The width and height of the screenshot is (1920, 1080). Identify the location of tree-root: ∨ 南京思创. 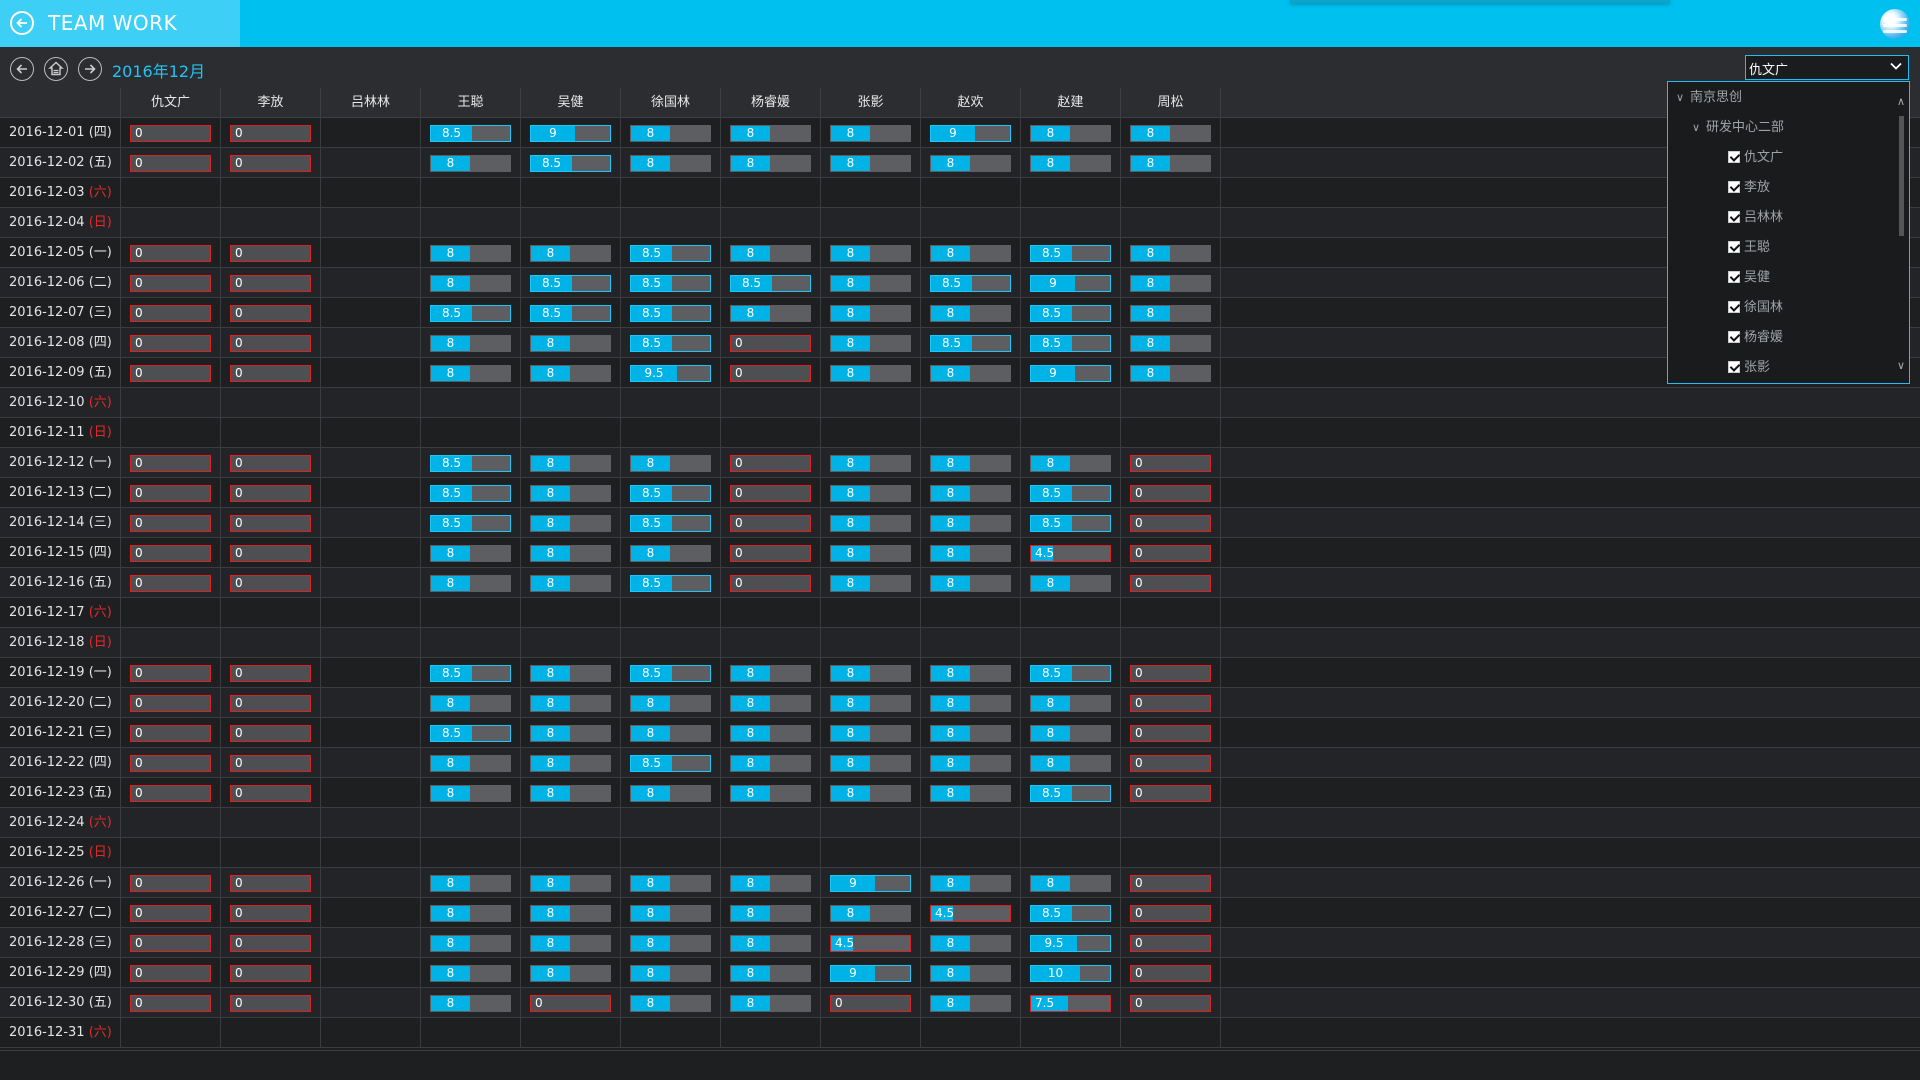
(1709, 98).